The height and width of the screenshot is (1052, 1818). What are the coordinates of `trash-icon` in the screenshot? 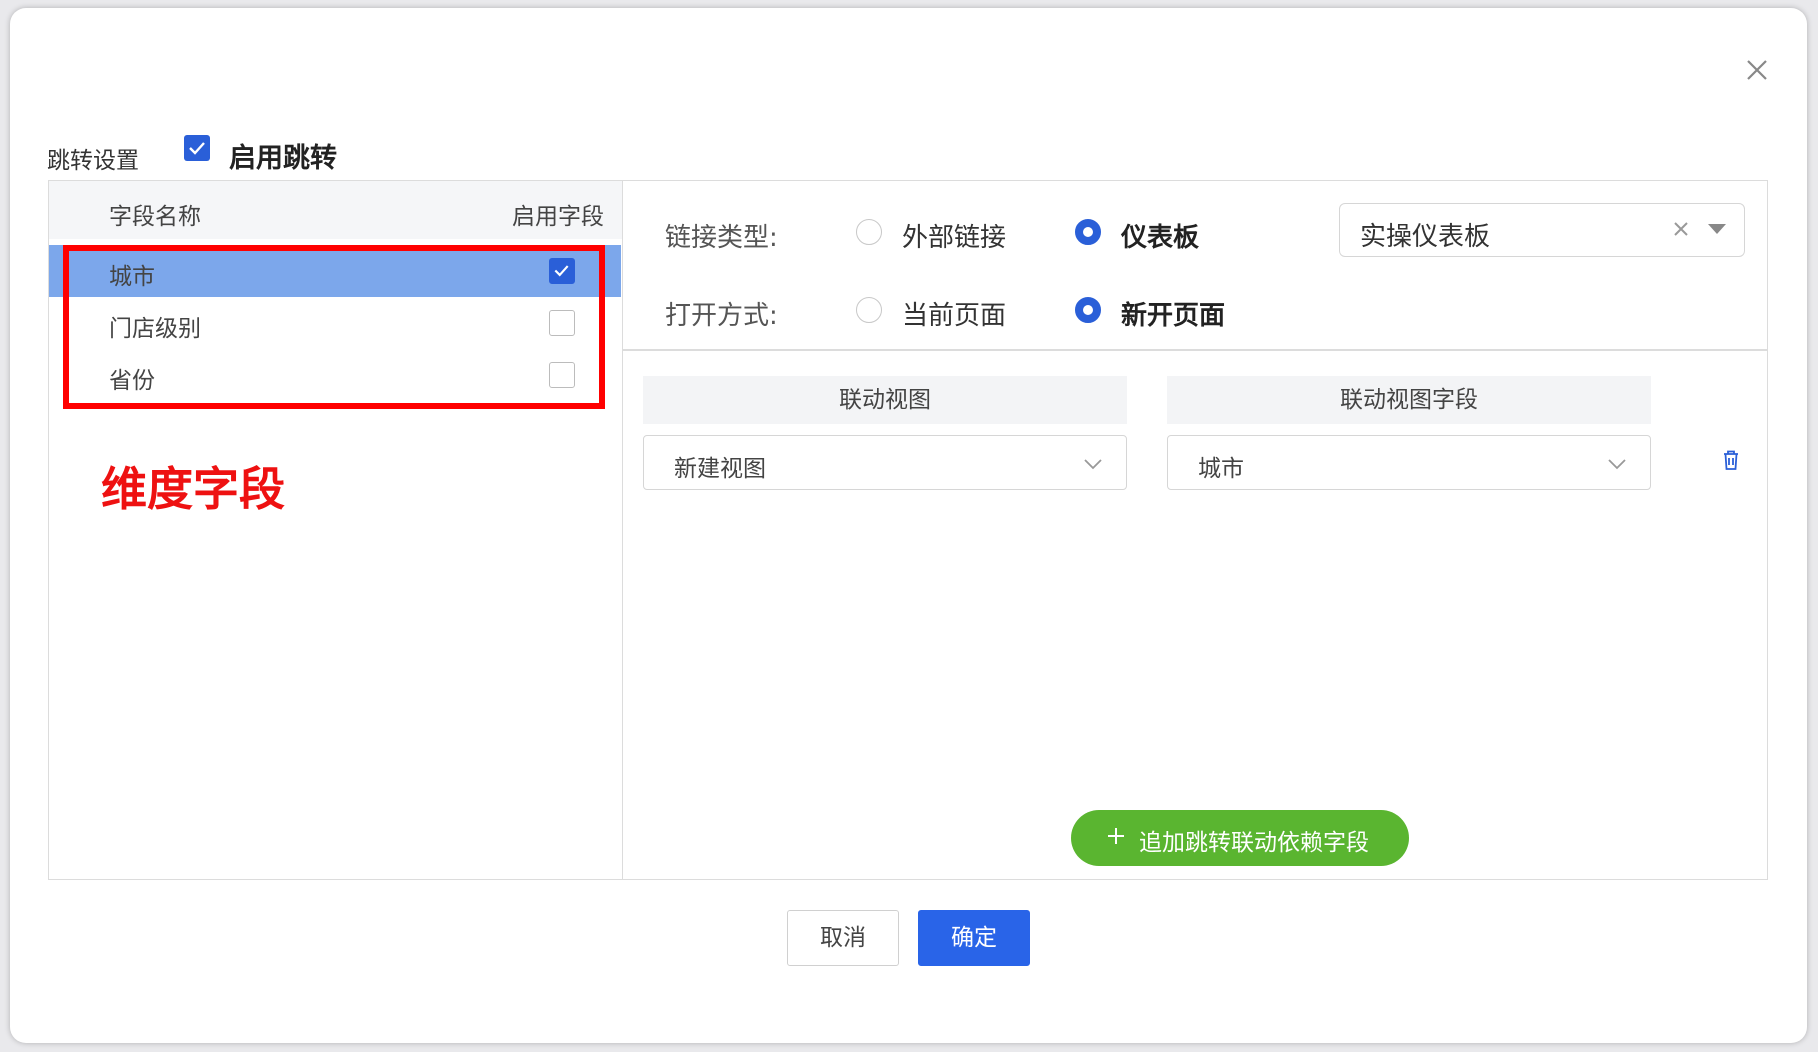 It's located at (1731, 460).